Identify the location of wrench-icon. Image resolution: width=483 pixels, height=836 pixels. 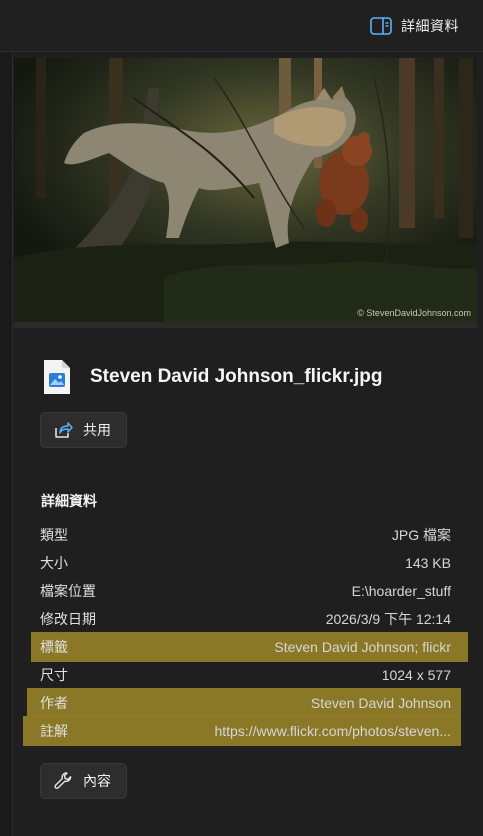
(63, 780).